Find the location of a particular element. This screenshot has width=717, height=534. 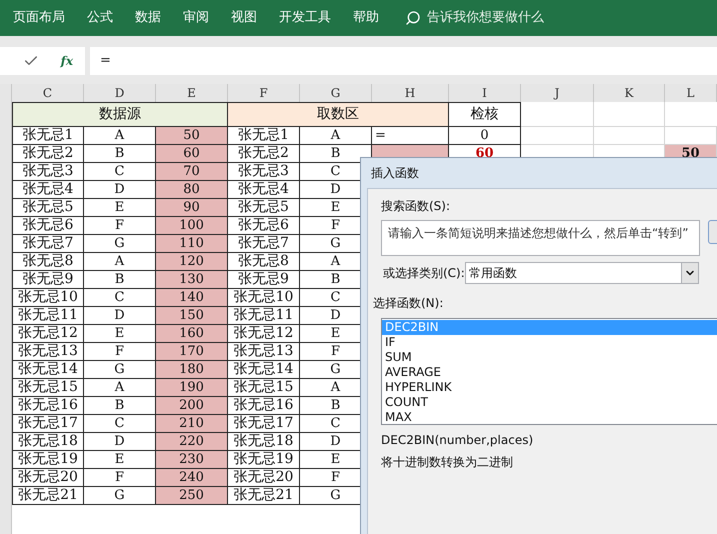

table-cell: 50 is located at coordinates (192, 136).